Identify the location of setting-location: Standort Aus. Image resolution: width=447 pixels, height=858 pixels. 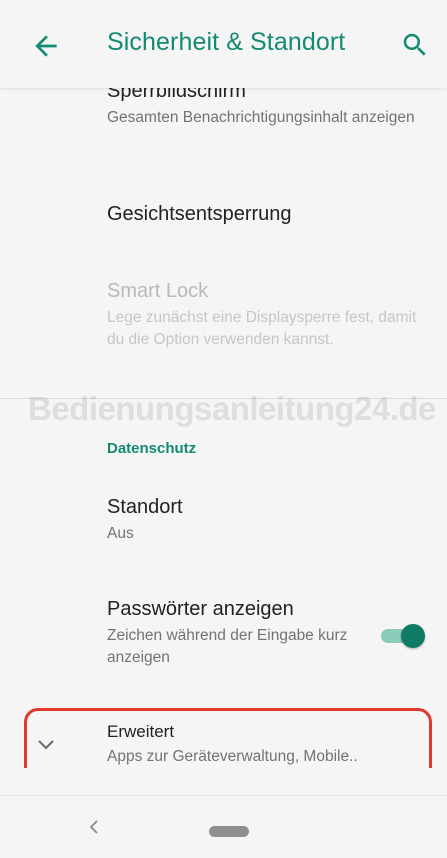
(267, 520).